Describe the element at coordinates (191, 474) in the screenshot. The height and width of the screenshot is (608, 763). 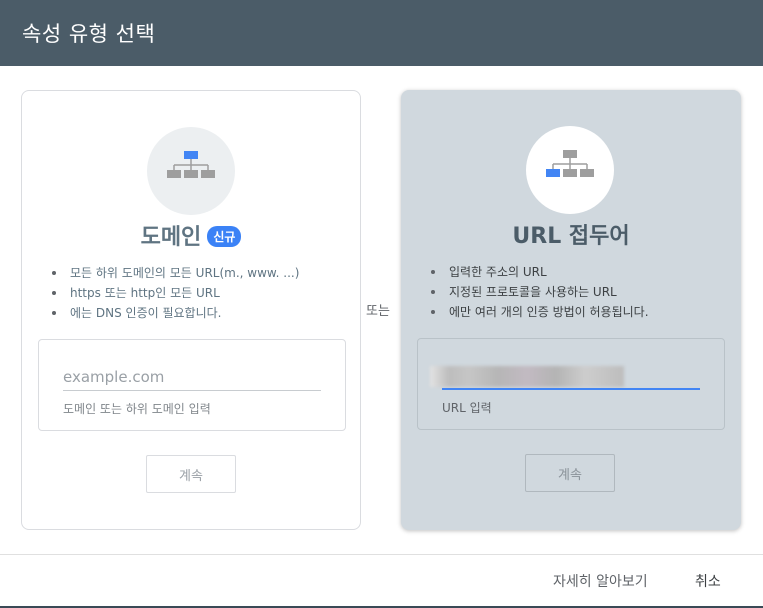
I see `domain-continue-button: 계속` at that location.